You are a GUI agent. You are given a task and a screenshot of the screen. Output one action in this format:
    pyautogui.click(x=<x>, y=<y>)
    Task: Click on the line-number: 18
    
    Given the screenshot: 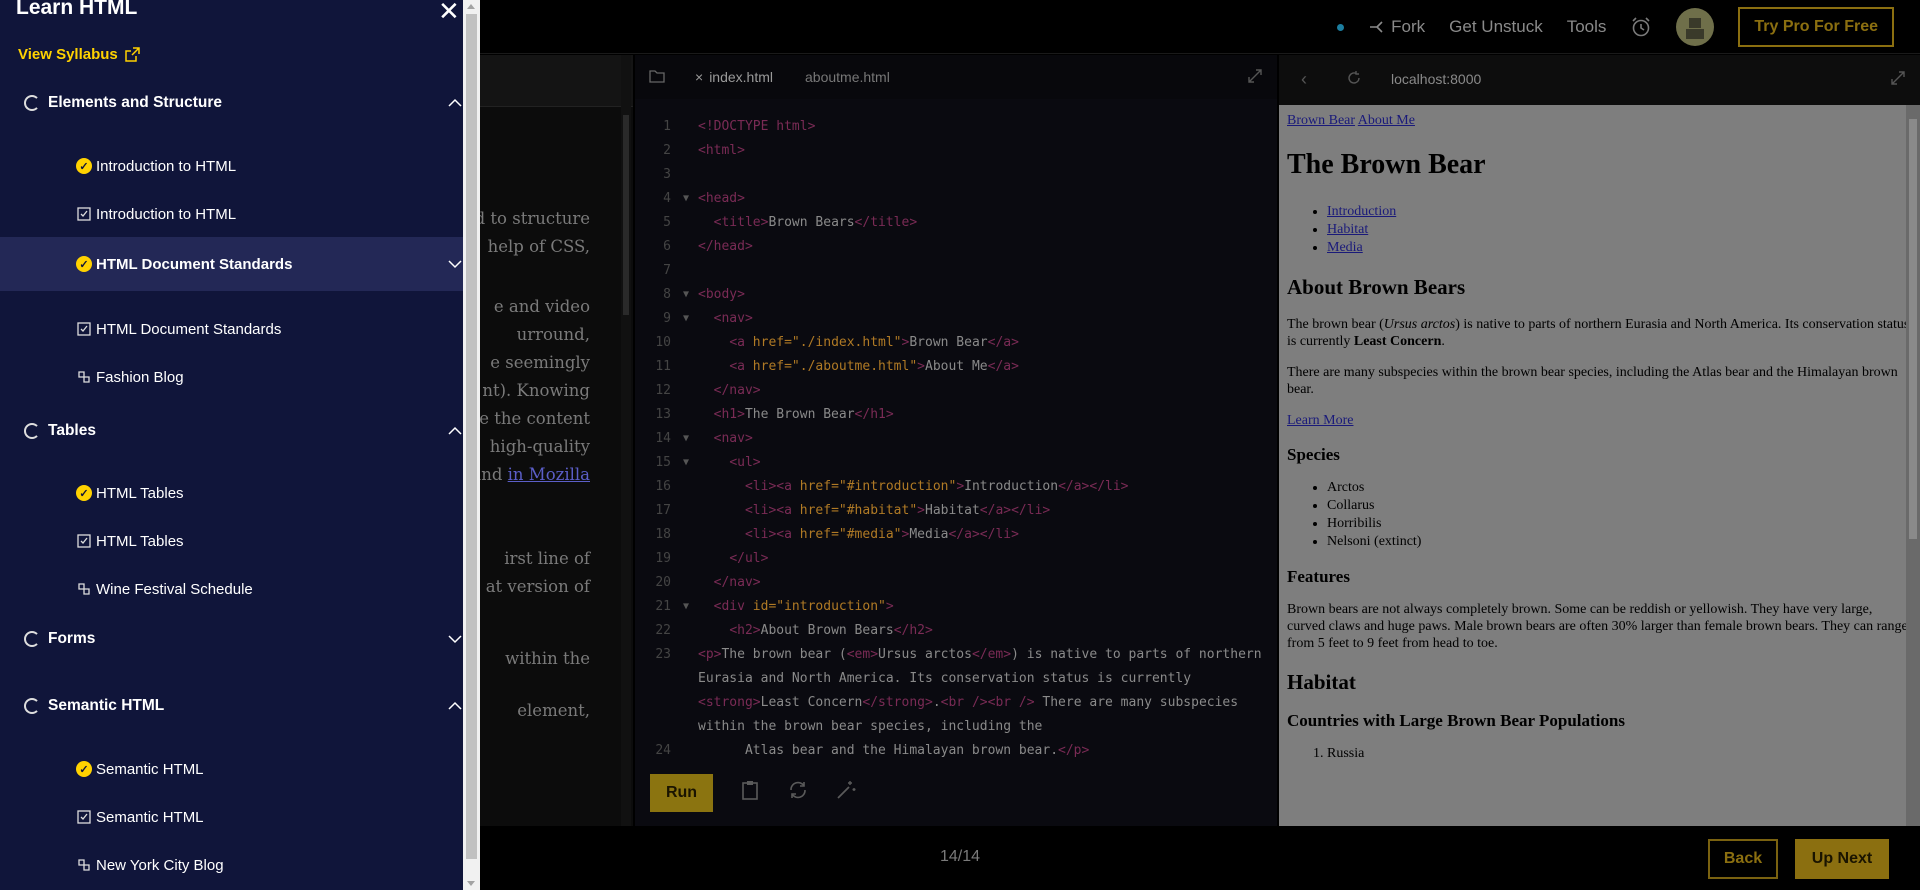 What is the action you would take?
    pyautogui.click(x=663, y=534)
    